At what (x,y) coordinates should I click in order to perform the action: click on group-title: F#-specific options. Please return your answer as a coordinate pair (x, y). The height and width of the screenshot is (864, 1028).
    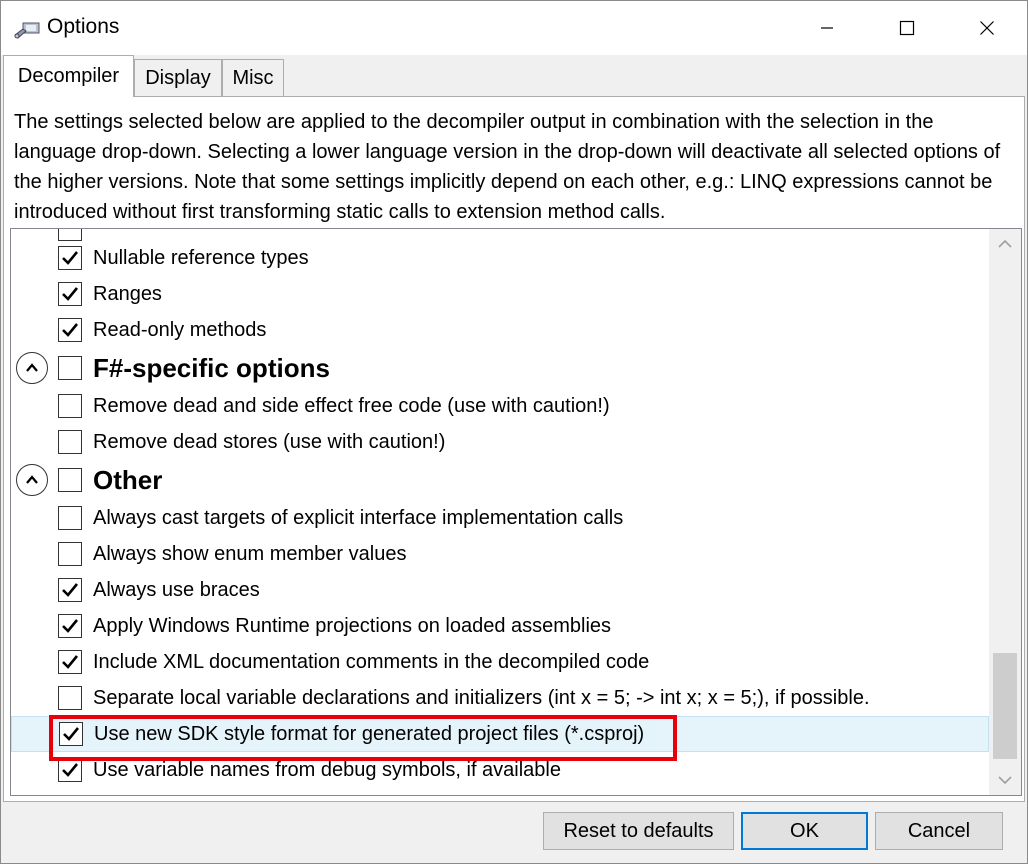
    Looking at the image, I should click on (211, 367).